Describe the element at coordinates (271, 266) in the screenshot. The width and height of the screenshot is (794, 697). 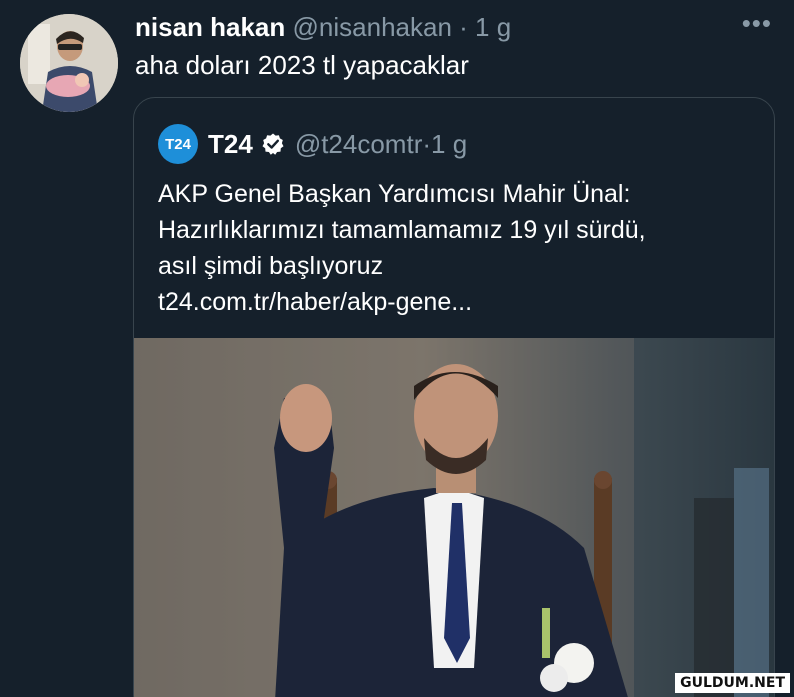
I see `quoted-text-line: asıl şimdi başlıyoruz` at that location.